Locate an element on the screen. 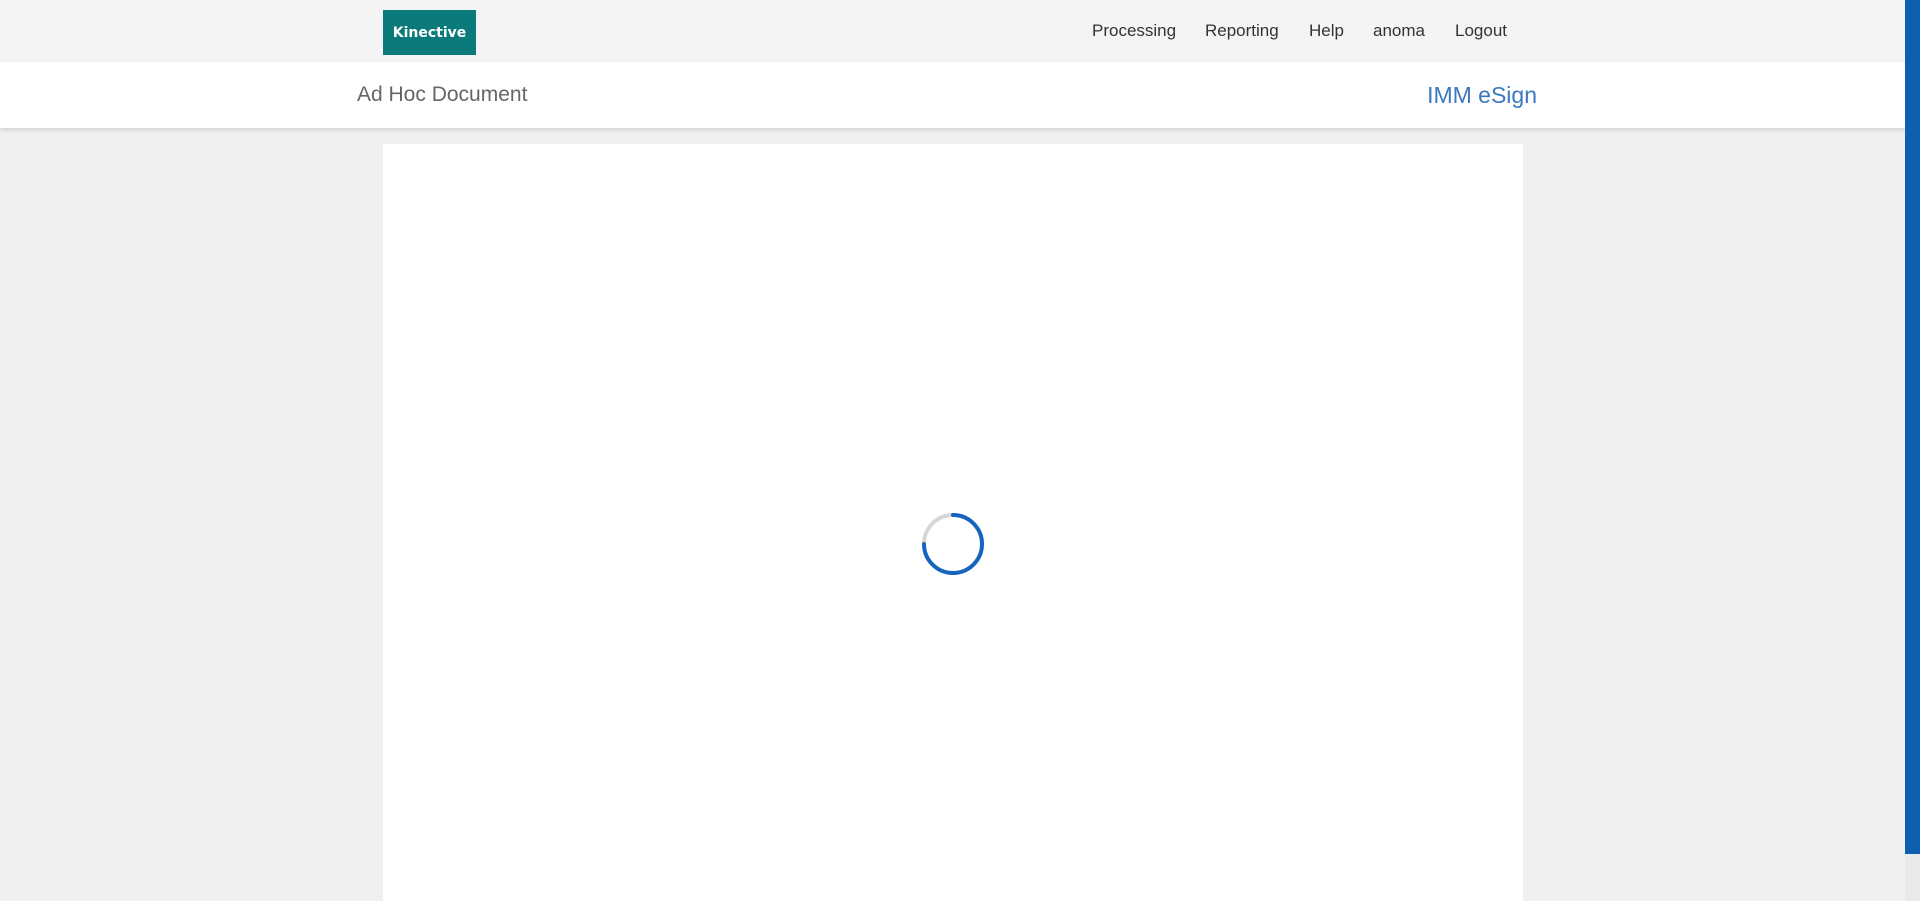 This screenshot has height=901, width=1920. page-scrollbar is located at coordinates (1912, 450).